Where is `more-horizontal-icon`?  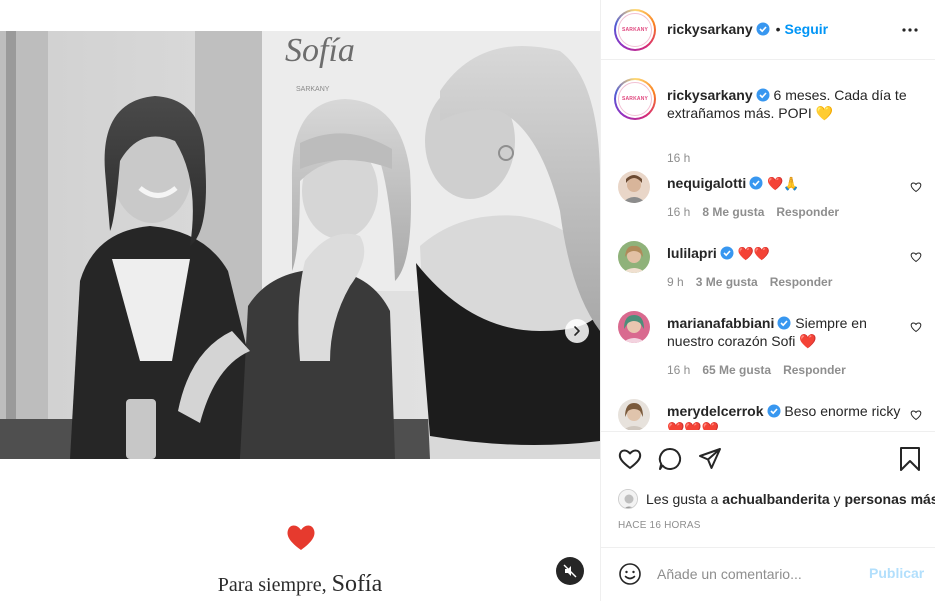 more-horizontal-icon is located at coordinates (910, 30).